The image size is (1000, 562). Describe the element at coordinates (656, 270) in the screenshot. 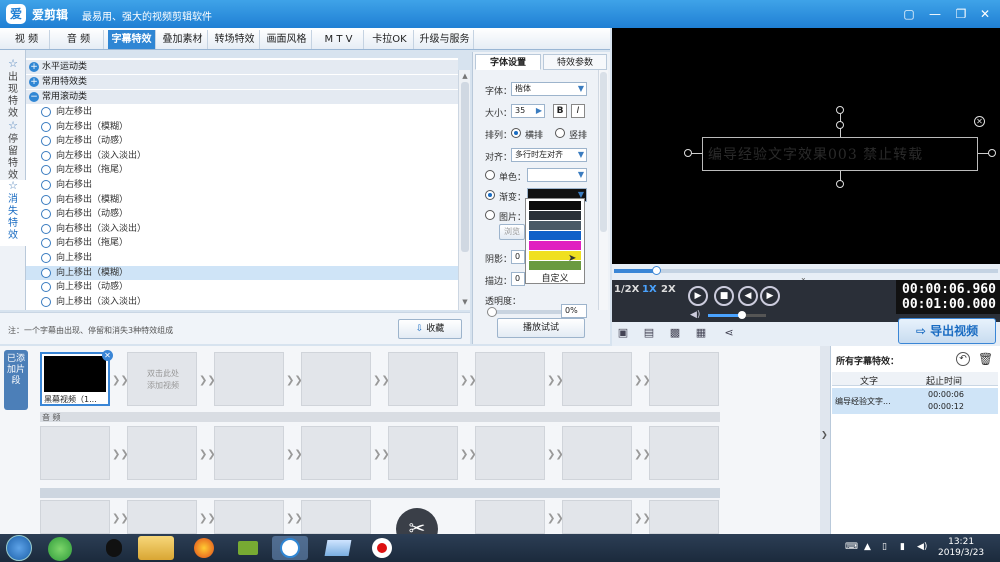

I see `playback-progress-knob` at that location.